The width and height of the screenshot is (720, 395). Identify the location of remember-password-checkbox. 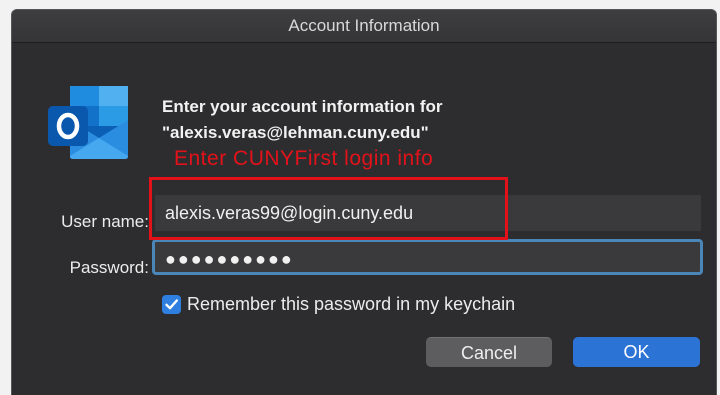
(171, 304).